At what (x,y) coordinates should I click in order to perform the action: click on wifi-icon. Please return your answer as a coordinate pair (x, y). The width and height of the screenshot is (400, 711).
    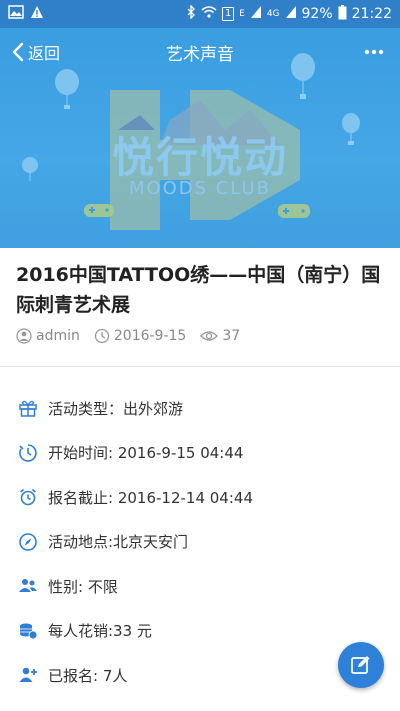
    Looking at the image, I should click on (209, 14).